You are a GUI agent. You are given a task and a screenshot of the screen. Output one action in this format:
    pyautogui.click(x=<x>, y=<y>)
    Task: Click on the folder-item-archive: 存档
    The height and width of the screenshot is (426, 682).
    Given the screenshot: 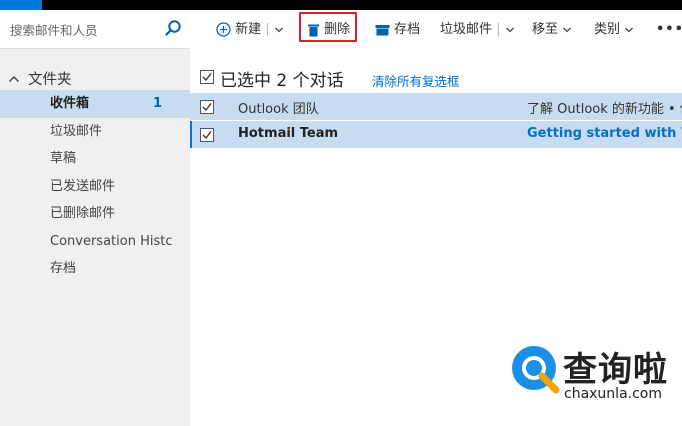 What is the action you would take?
    pyautogui.click(x=95, y=269)
    